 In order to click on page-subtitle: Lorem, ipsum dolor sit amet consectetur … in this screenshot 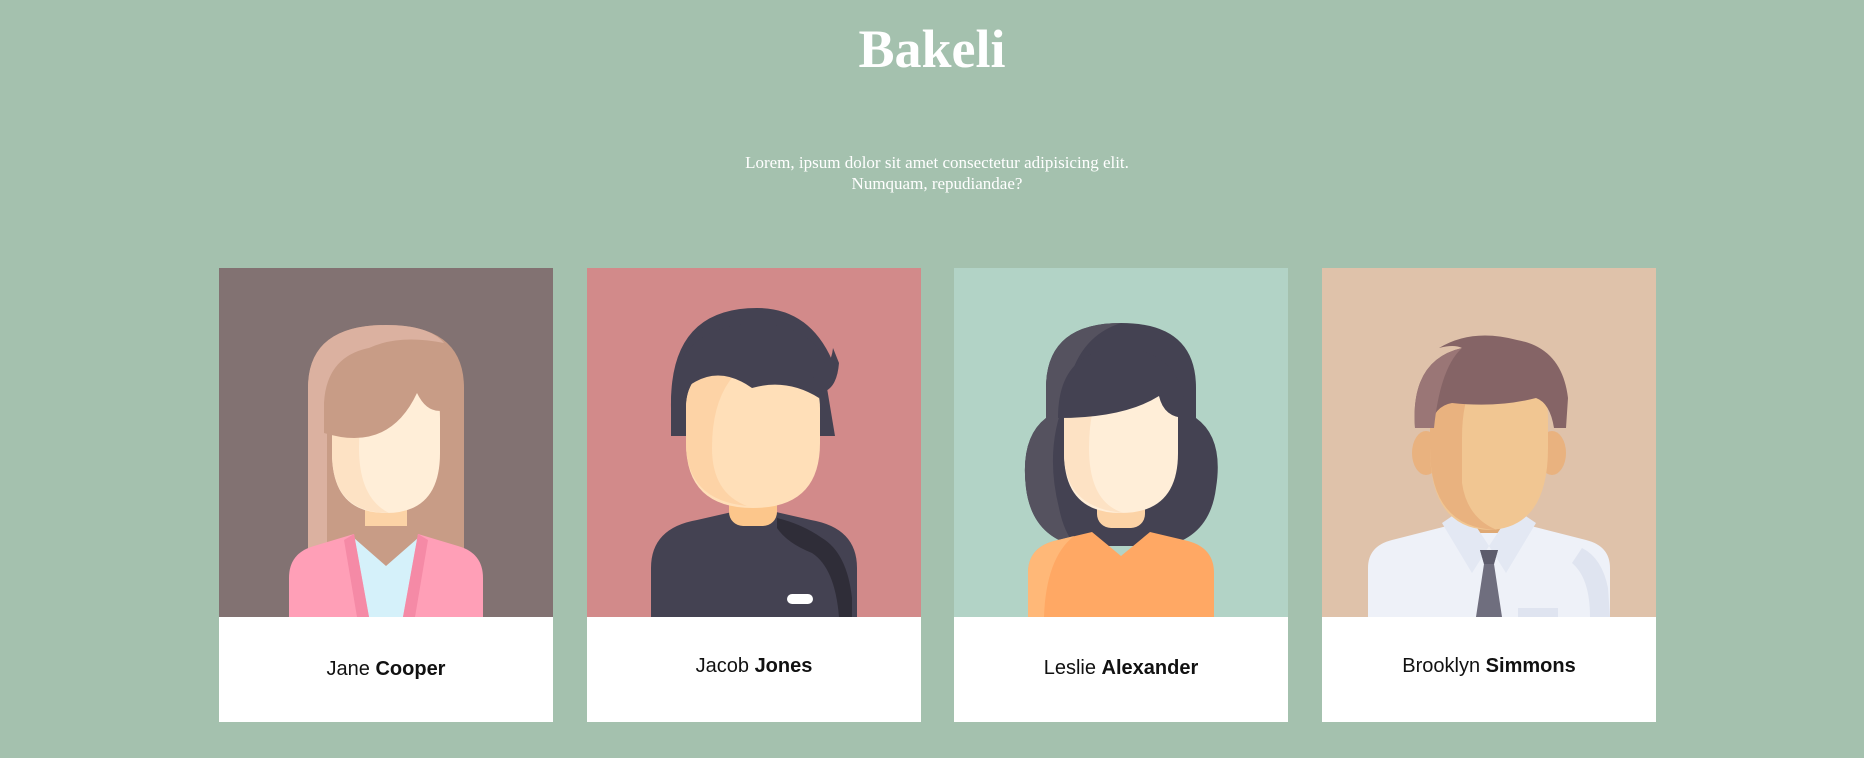, I will do `click(937, 173)`.